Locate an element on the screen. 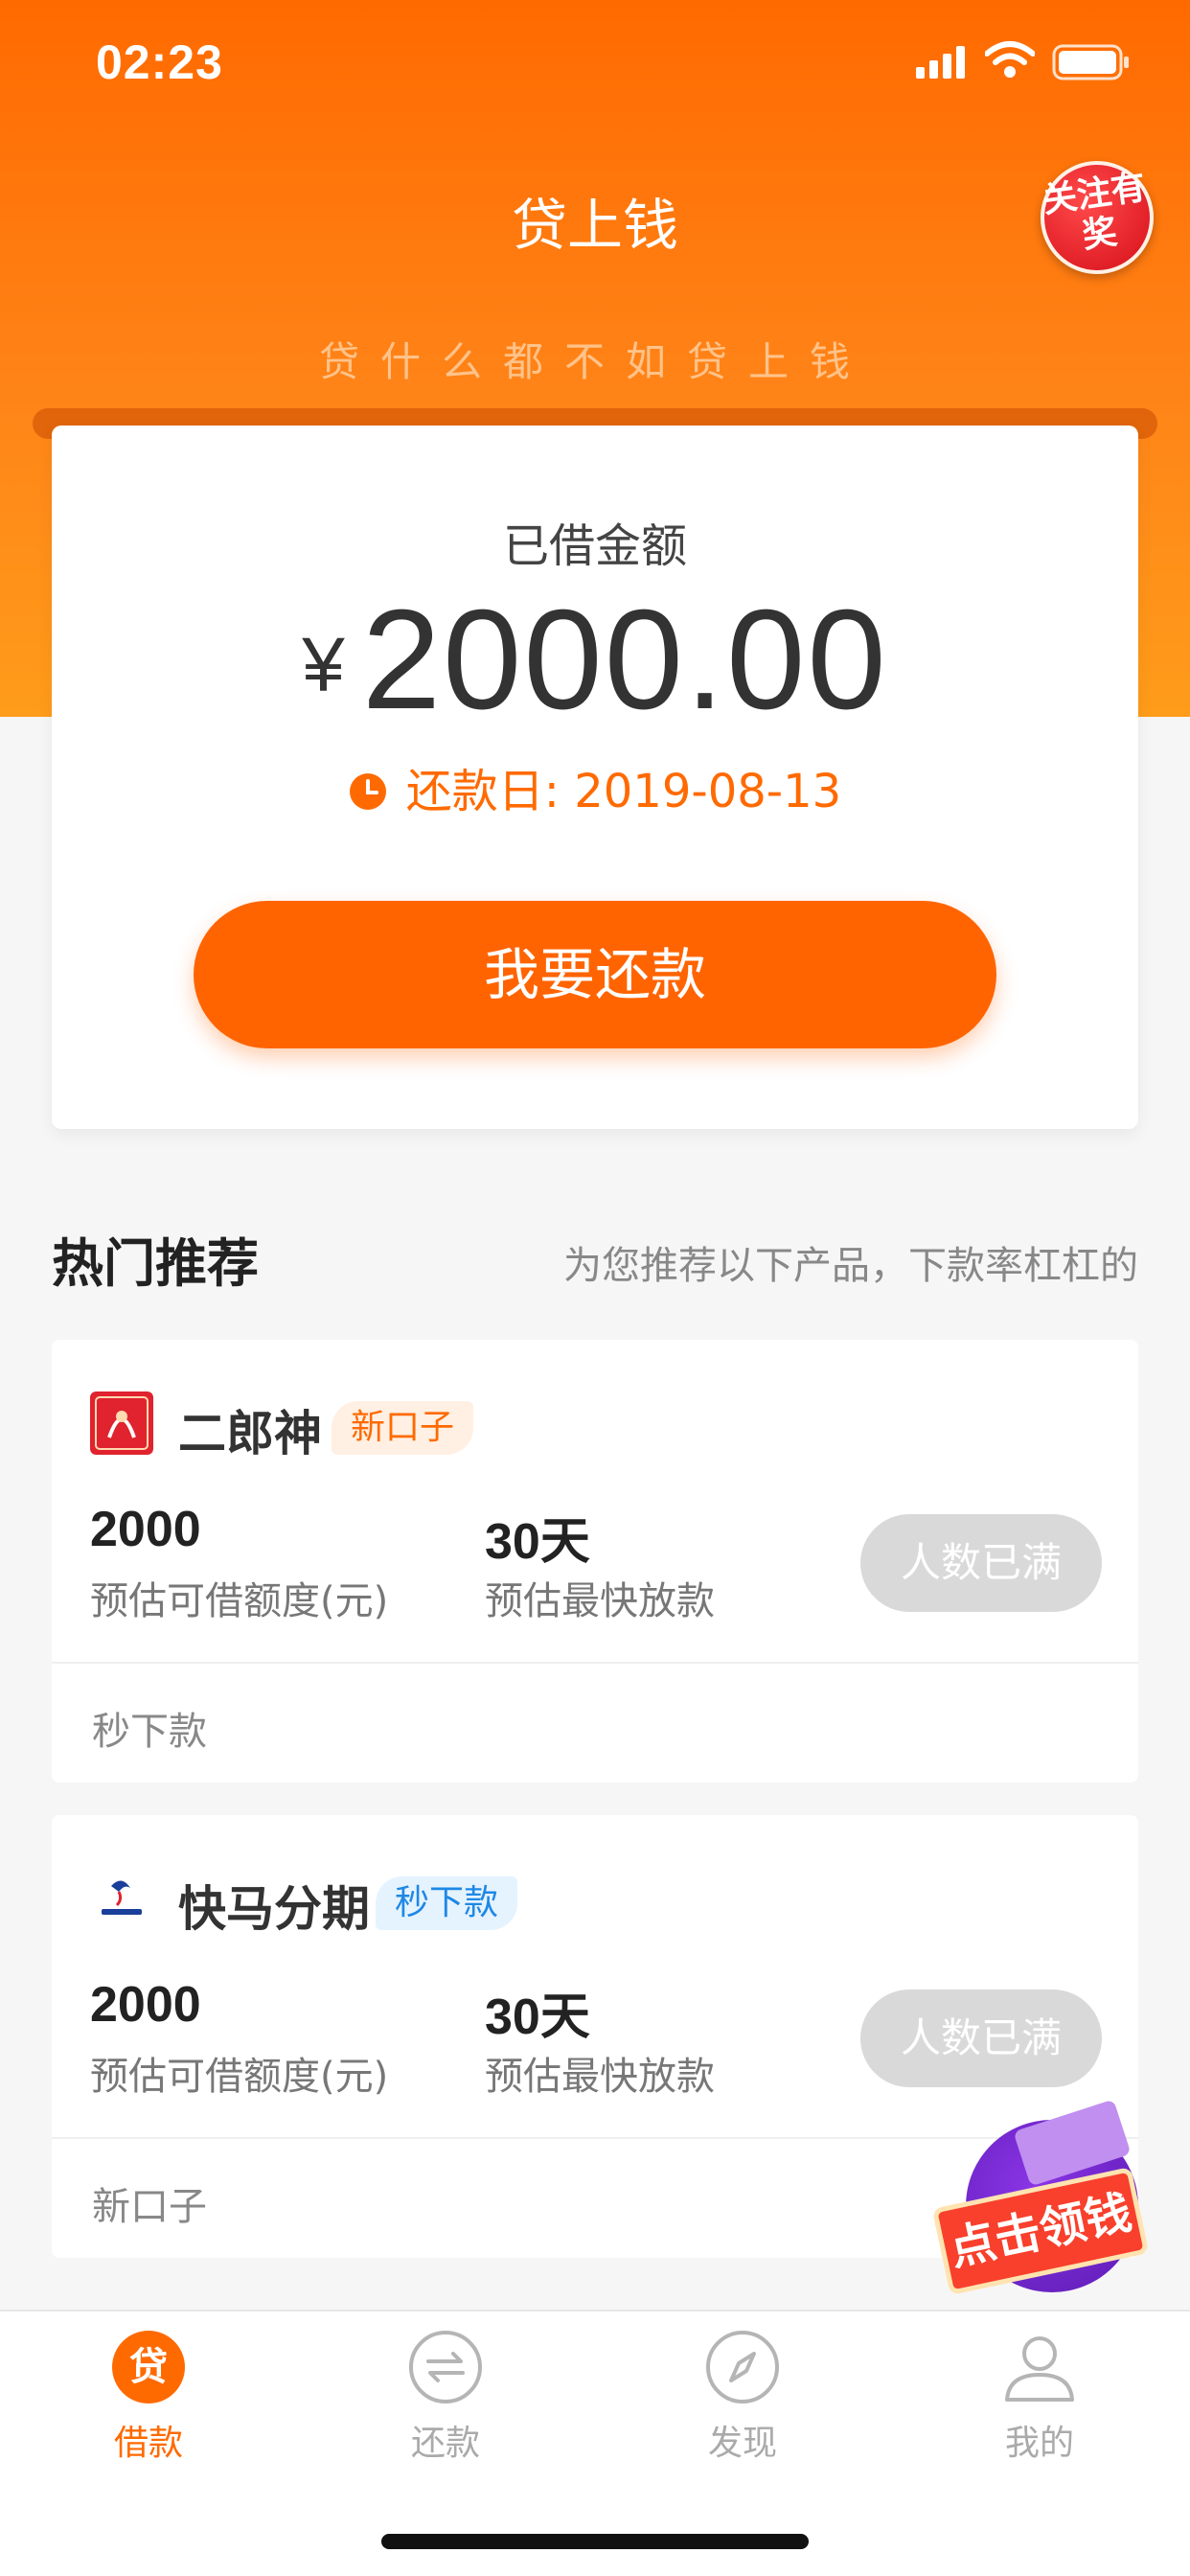 The height and width of the screenshot is (2576, 1190). compass-icon is located at coordinates (743, 2367).